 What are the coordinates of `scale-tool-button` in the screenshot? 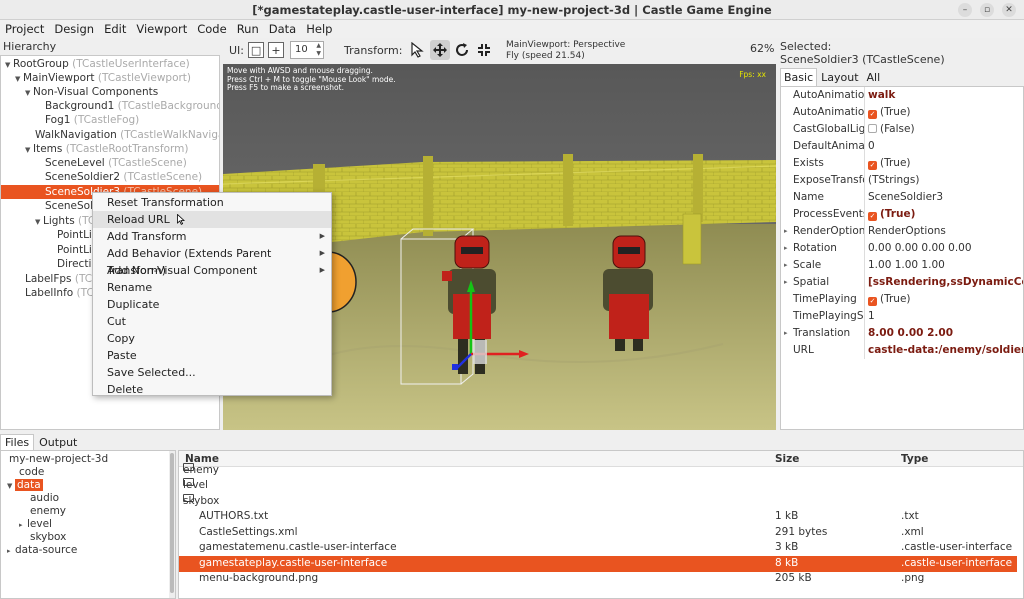 It's located at (484, 50).